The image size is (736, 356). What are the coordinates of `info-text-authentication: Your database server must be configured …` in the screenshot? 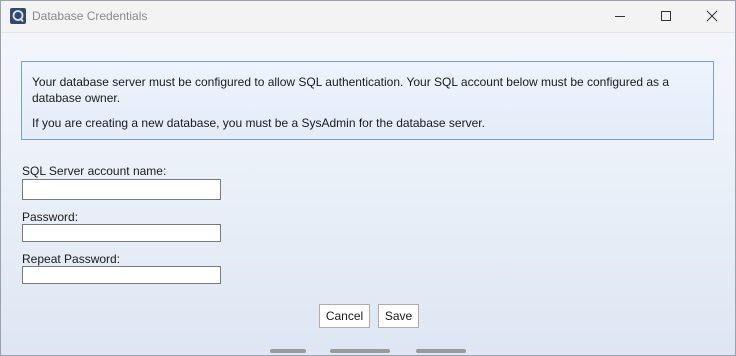 It's located at (351, 90).